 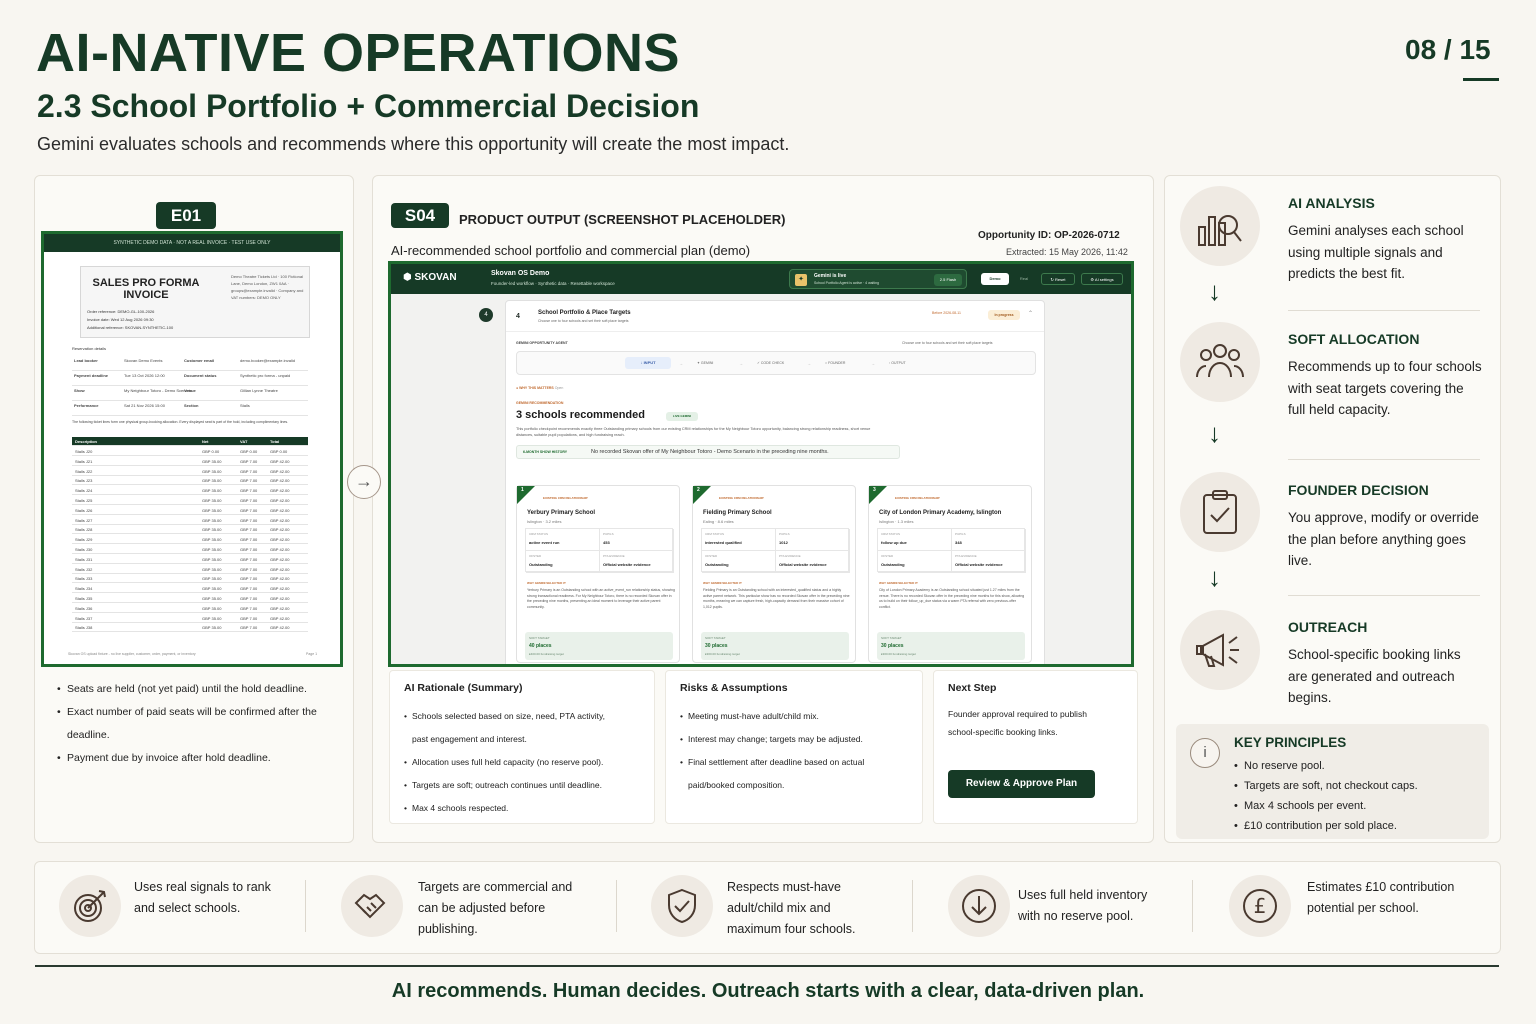 I want to click on step-indicator: 4, so click(x=486, y=315).